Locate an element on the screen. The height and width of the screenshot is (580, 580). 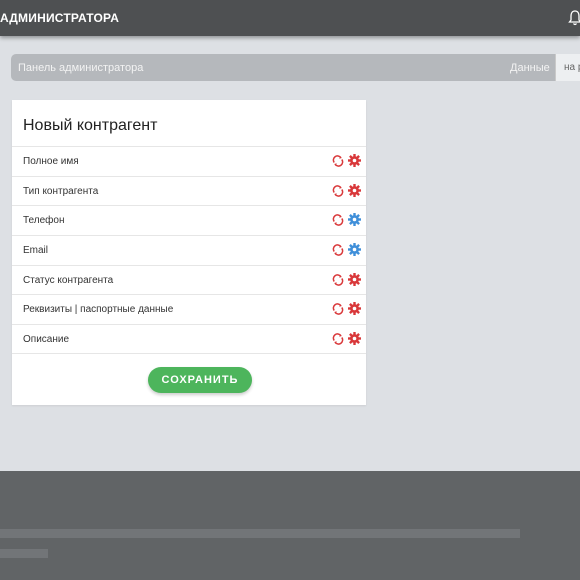
app-title: АДМИНИСТРАТОРА is located at coordinates (60, 18).